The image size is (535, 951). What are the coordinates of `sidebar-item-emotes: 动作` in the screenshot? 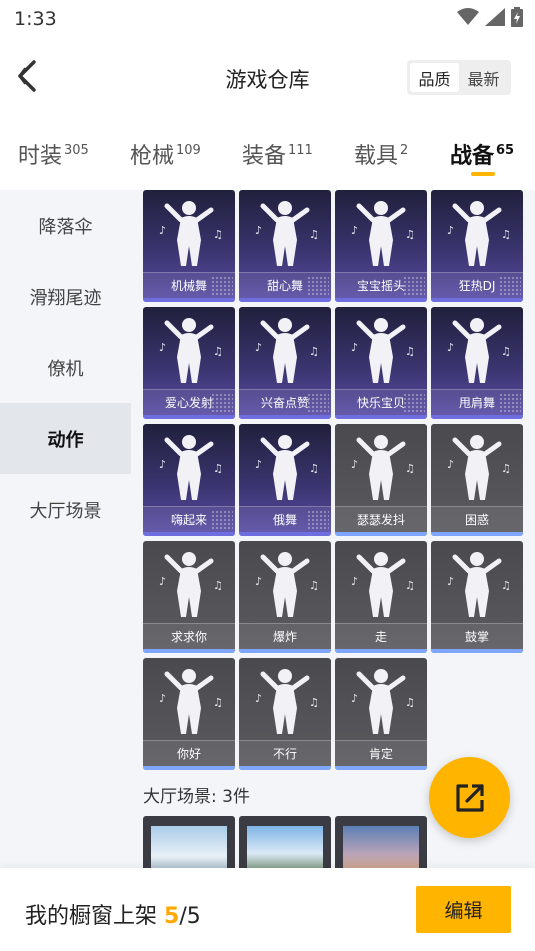 It's located at (65, 438).